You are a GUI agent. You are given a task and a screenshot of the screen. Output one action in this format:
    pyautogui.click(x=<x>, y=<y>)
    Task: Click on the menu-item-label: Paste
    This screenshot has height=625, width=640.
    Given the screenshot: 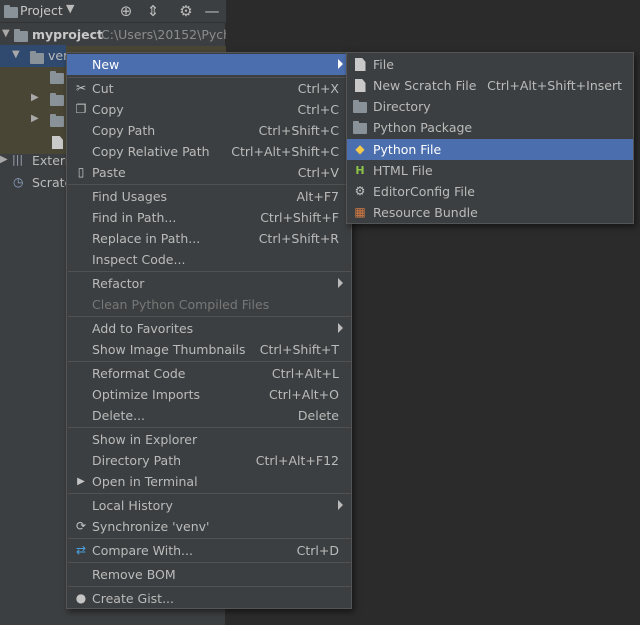 What is the action you would take?
    pyautogui.click(x=109, y=172)
    